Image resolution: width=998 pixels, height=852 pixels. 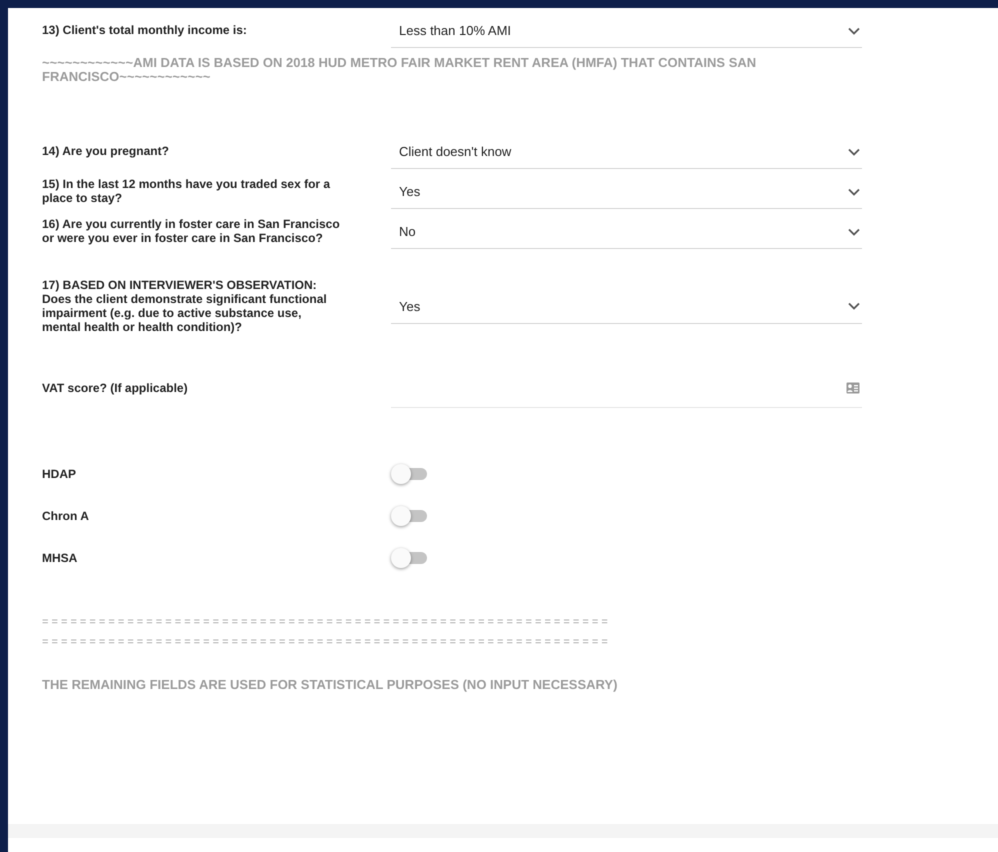 I want to click on question-label: 13) Client's total monthly income is:, so click(x=145, y=31).